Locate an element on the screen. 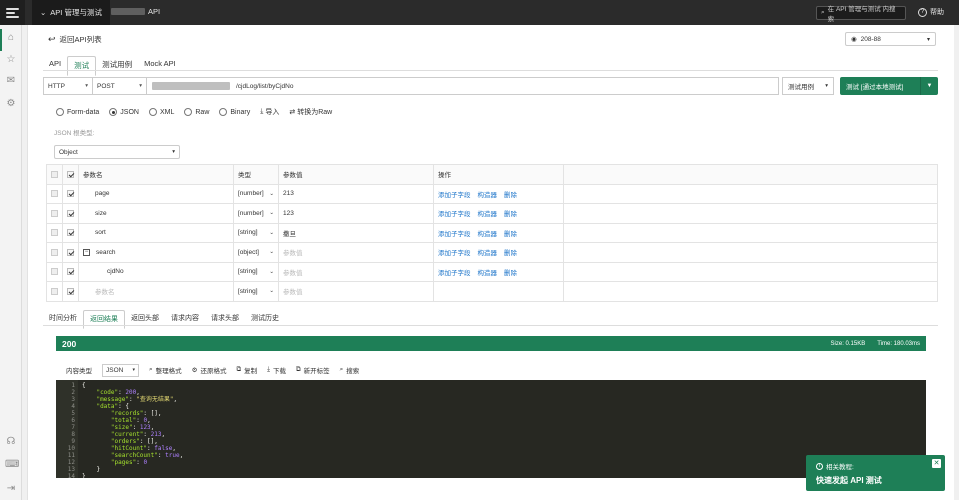 The width and height of the screenshot is (959, 500). keyboard-icon: ⌨ is located at coordinates (12, 465).